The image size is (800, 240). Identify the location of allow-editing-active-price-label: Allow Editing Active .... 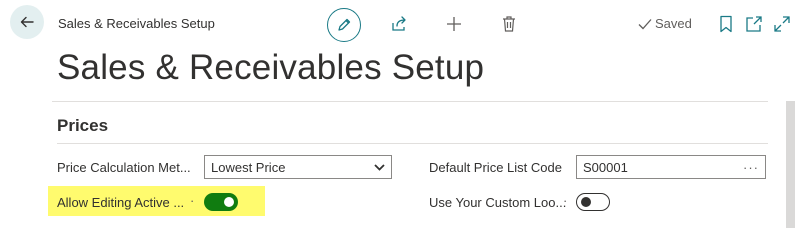
(121, 202).